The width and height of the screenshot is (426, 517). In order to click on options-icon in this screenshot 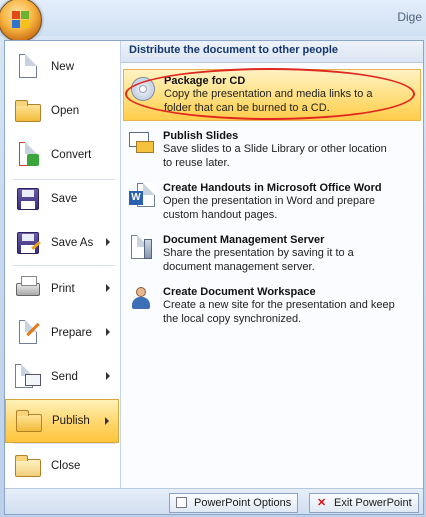, I will do `click(182, 503)`.